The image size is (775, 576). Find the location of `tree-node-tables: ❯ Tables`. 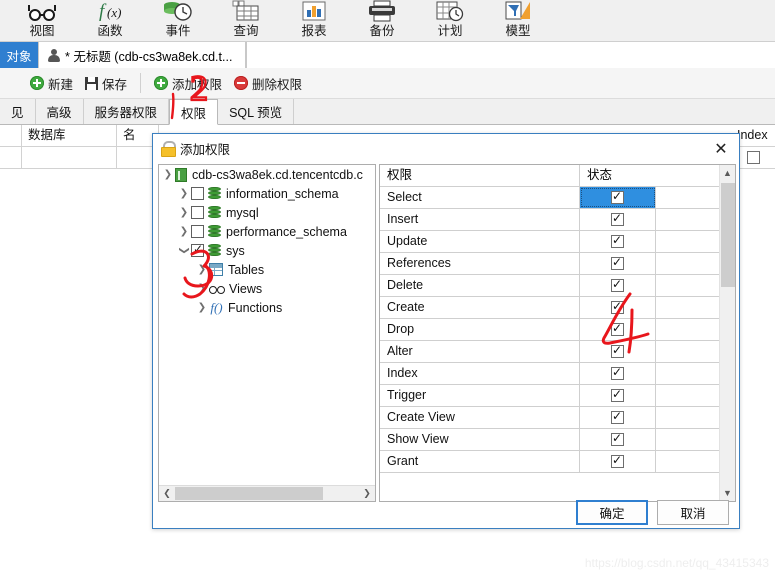

tree-node-tables: ❯ Tables is located at coordinates (267, 269).